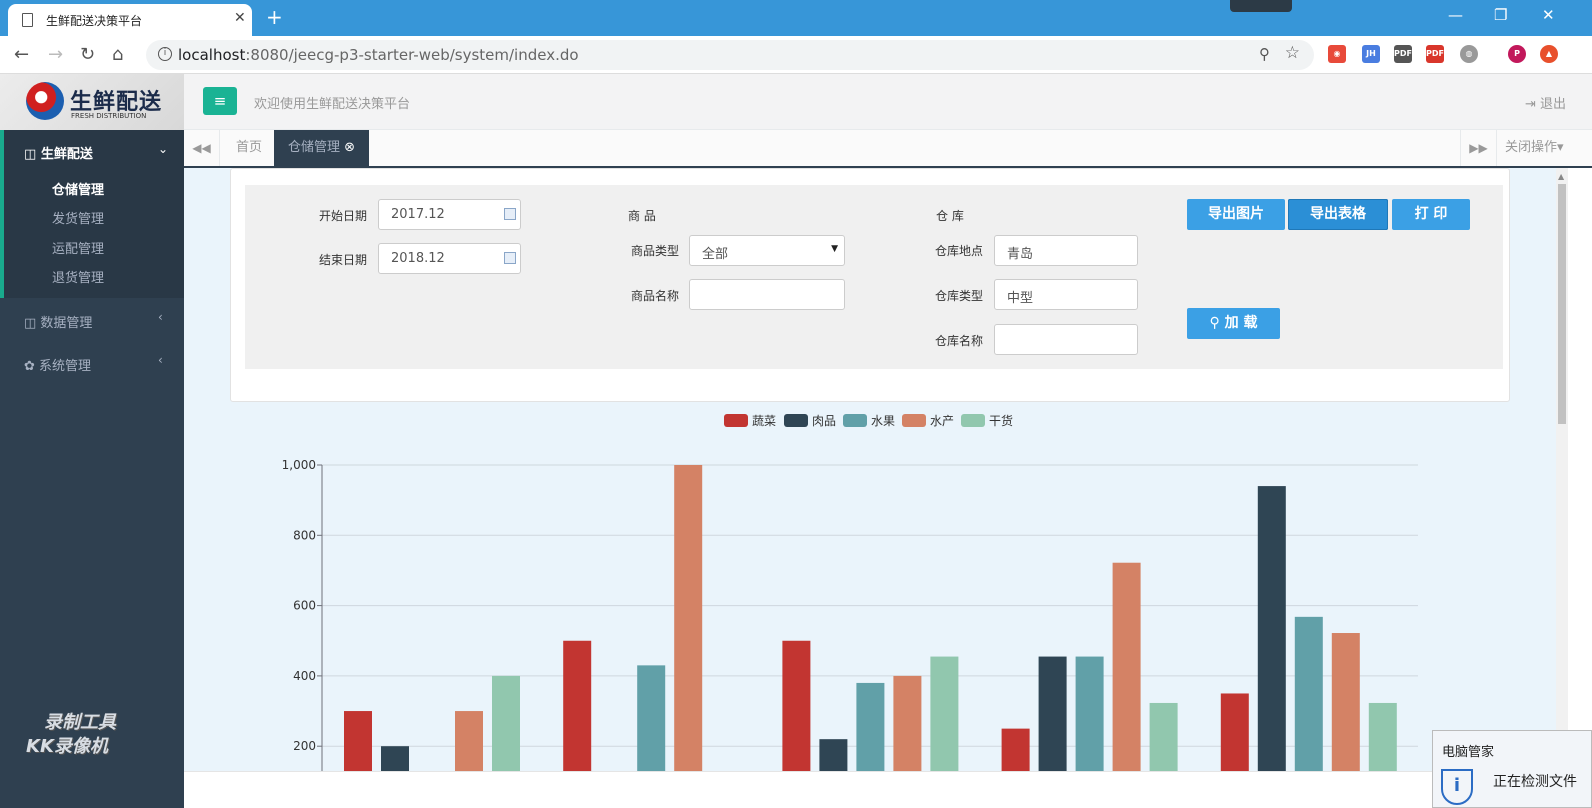 The image size is (1592, 808). I want to click on home-icon: ⌂, so click(117, 54).